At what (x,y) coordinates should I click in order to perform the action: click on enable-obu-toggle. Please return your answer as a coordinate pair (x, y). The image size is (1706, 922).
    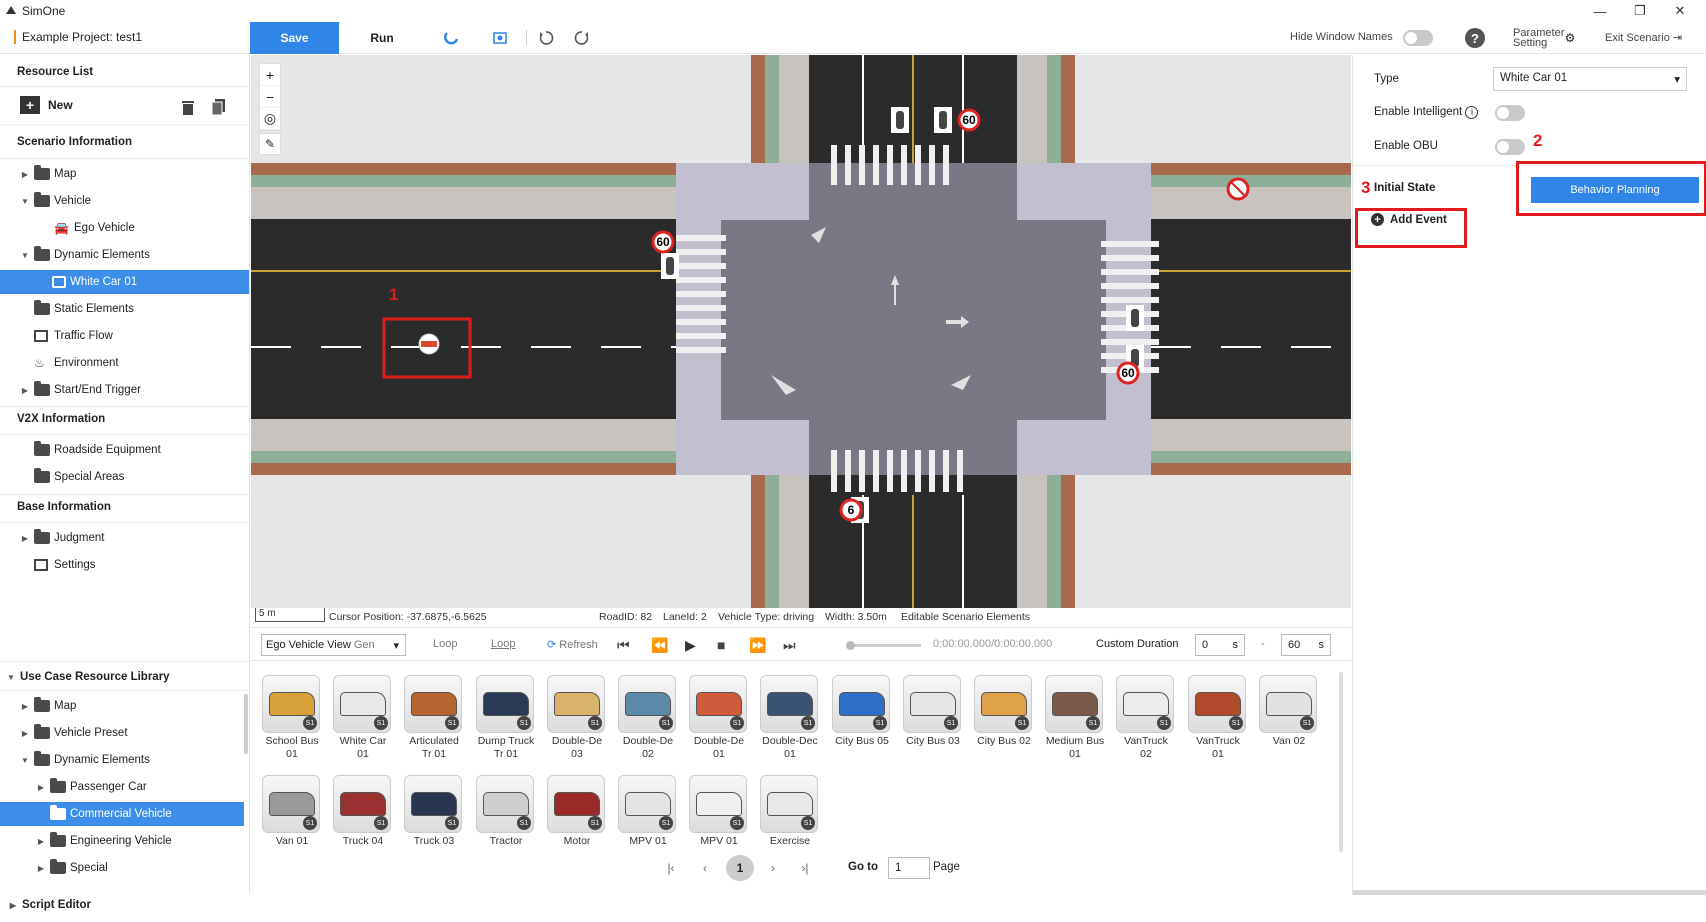
    Looking at the image, I should click on (1510, 147).